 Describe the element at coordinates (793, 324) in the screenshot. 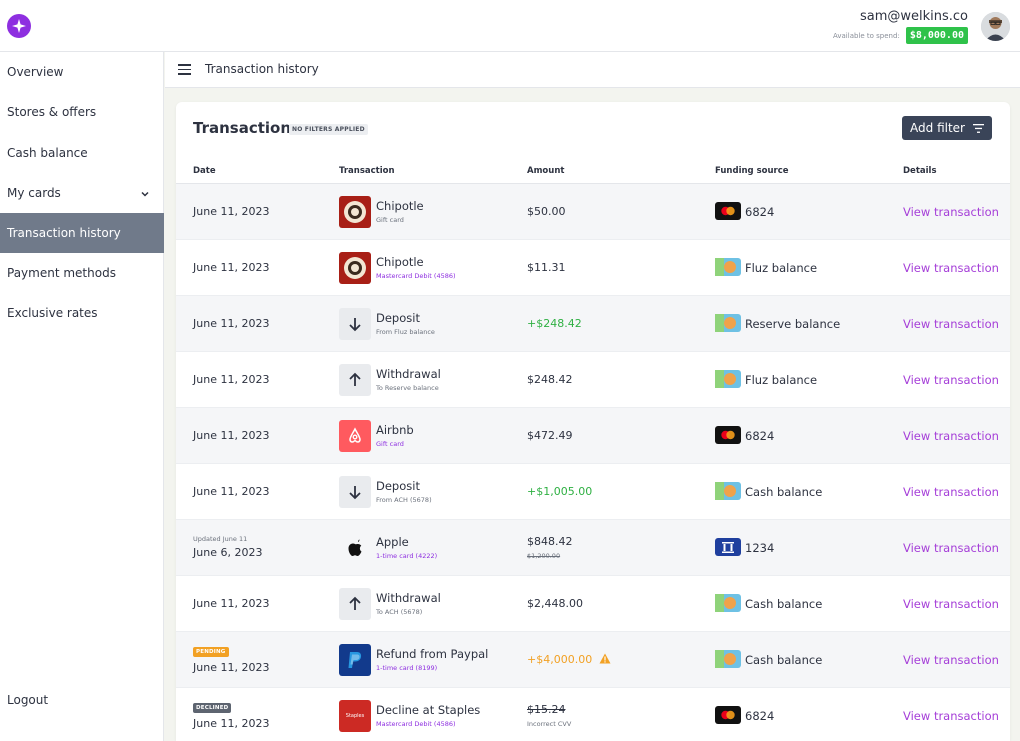

I see `funding-source: Reserve balance` at that location.